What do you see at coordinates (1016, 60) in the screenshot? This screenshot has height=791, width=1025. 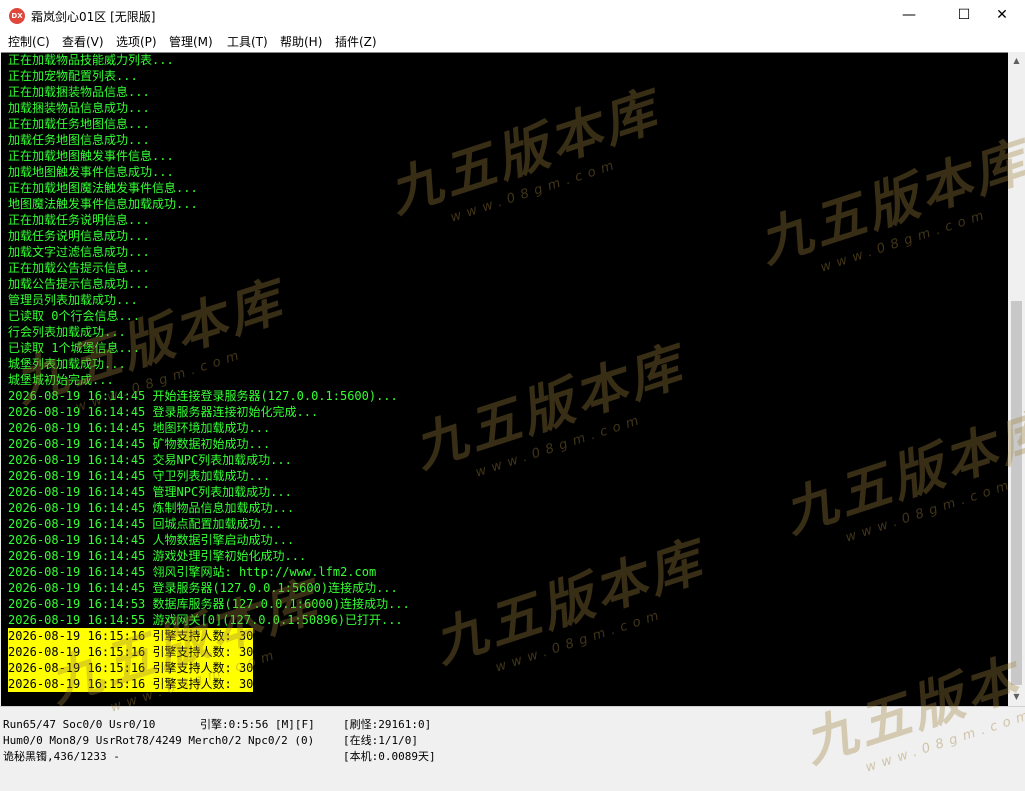 I see `scroll-up-arrow-icon: ▲` at bounding box center [1016, 60].